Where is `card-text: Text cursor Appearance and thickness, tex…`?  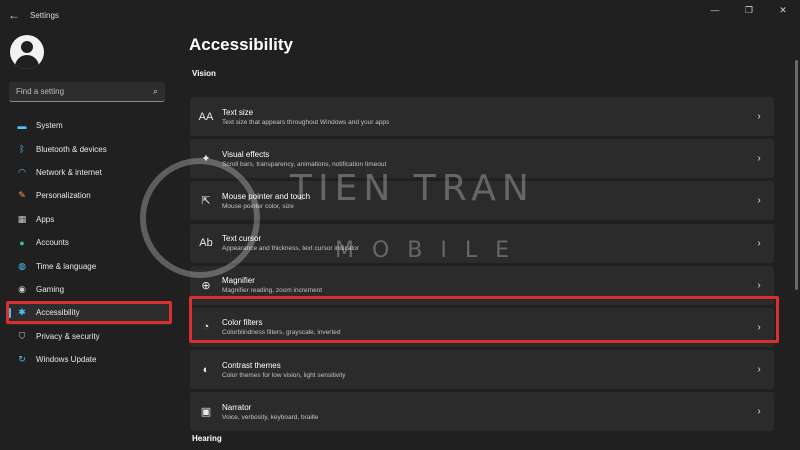 card-text: Text cursor Appearance and thickness, tex… is located at coordinates (483, 243).